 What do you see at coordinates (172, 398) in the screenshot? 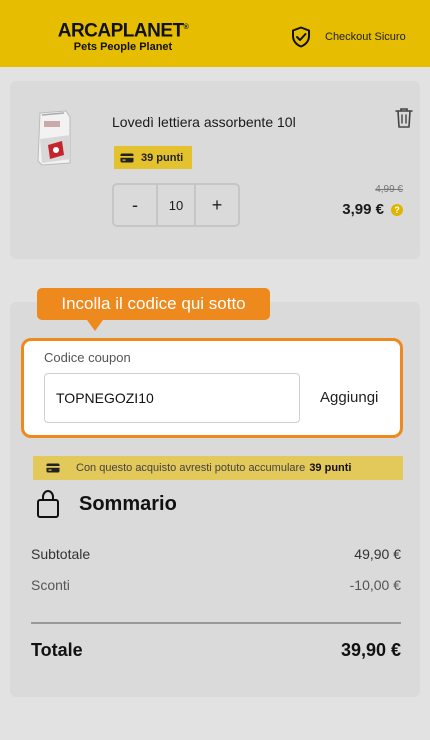
I see `coupon-input` at bounding box center [172, 398].